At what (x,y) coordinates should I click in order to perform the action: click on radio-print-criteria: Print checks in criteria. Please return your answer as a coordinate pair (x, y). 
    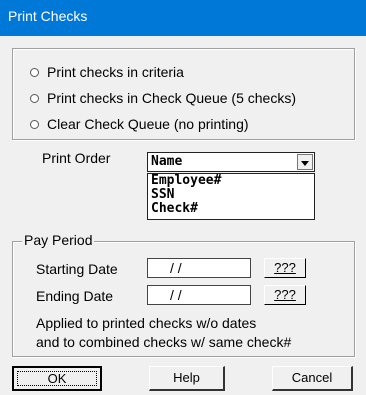
    Looking at the image, I should click on (107, 72).